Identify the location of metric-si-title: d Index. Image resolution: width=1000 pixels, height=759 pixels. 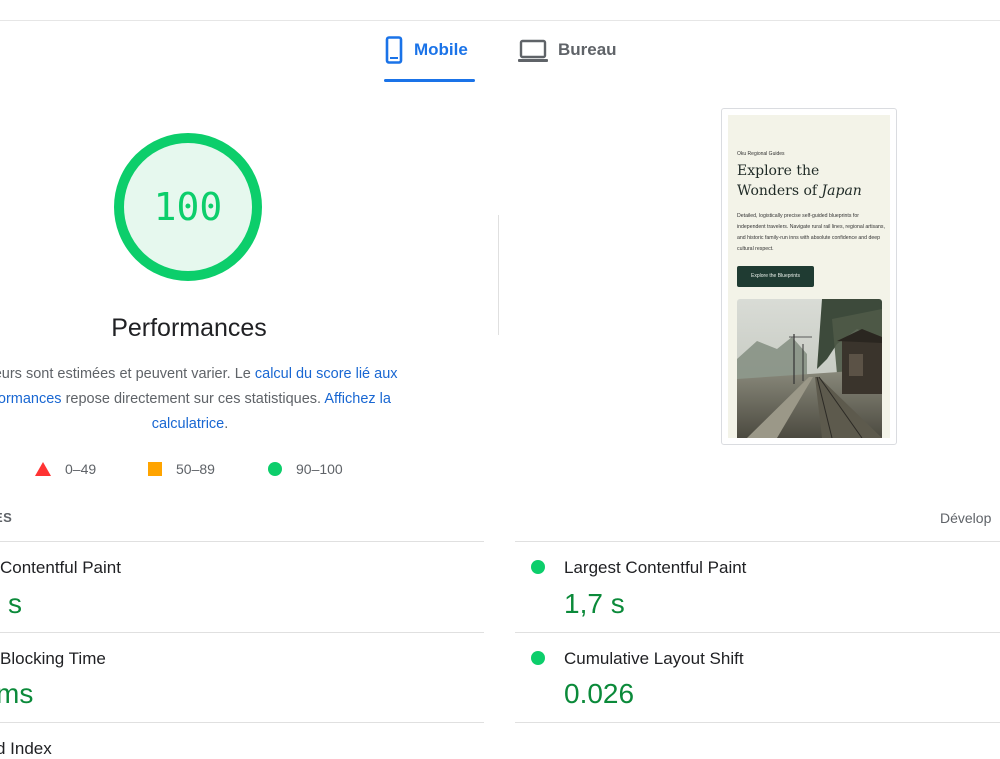
(26, 748).